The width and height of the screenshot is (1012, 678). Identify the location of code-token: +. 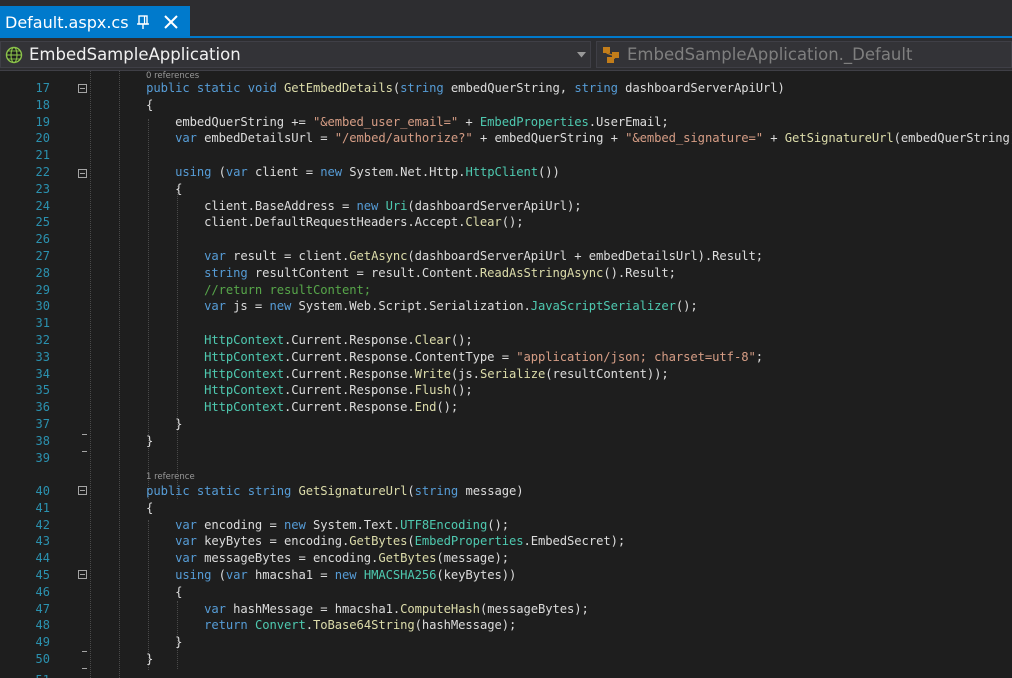
(774, 138).